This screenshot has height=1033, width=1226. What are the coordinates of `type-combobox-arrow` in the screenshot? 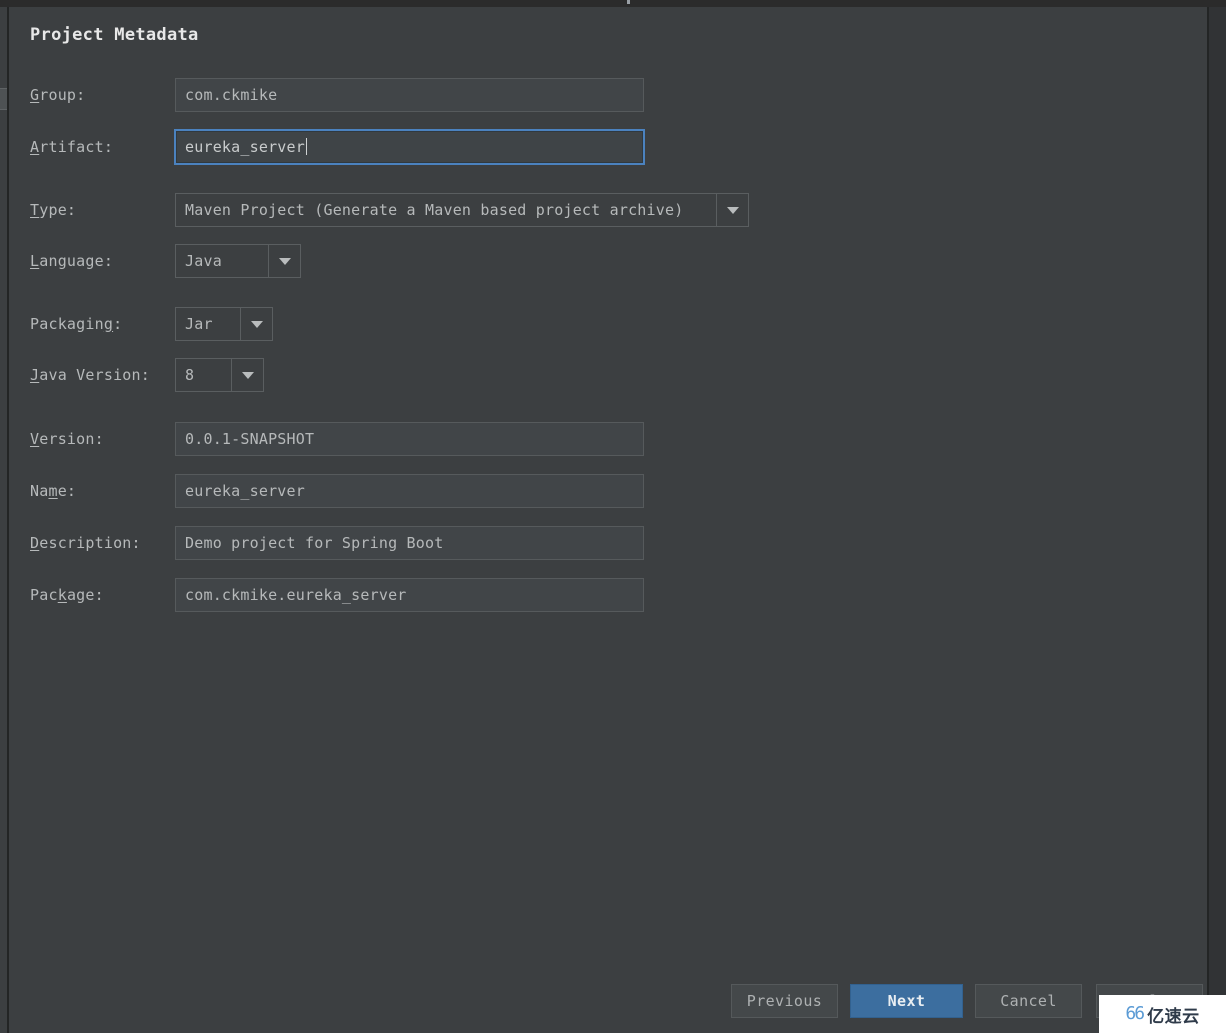 It's located at (732, 210).